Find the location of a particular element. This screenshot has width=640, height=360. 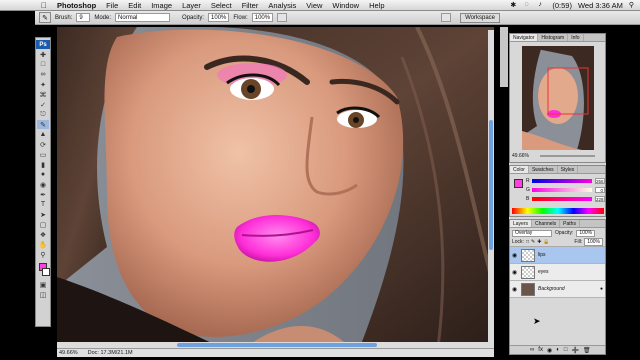

trash-icon: 🗑 is located at coordinates (587, 350).